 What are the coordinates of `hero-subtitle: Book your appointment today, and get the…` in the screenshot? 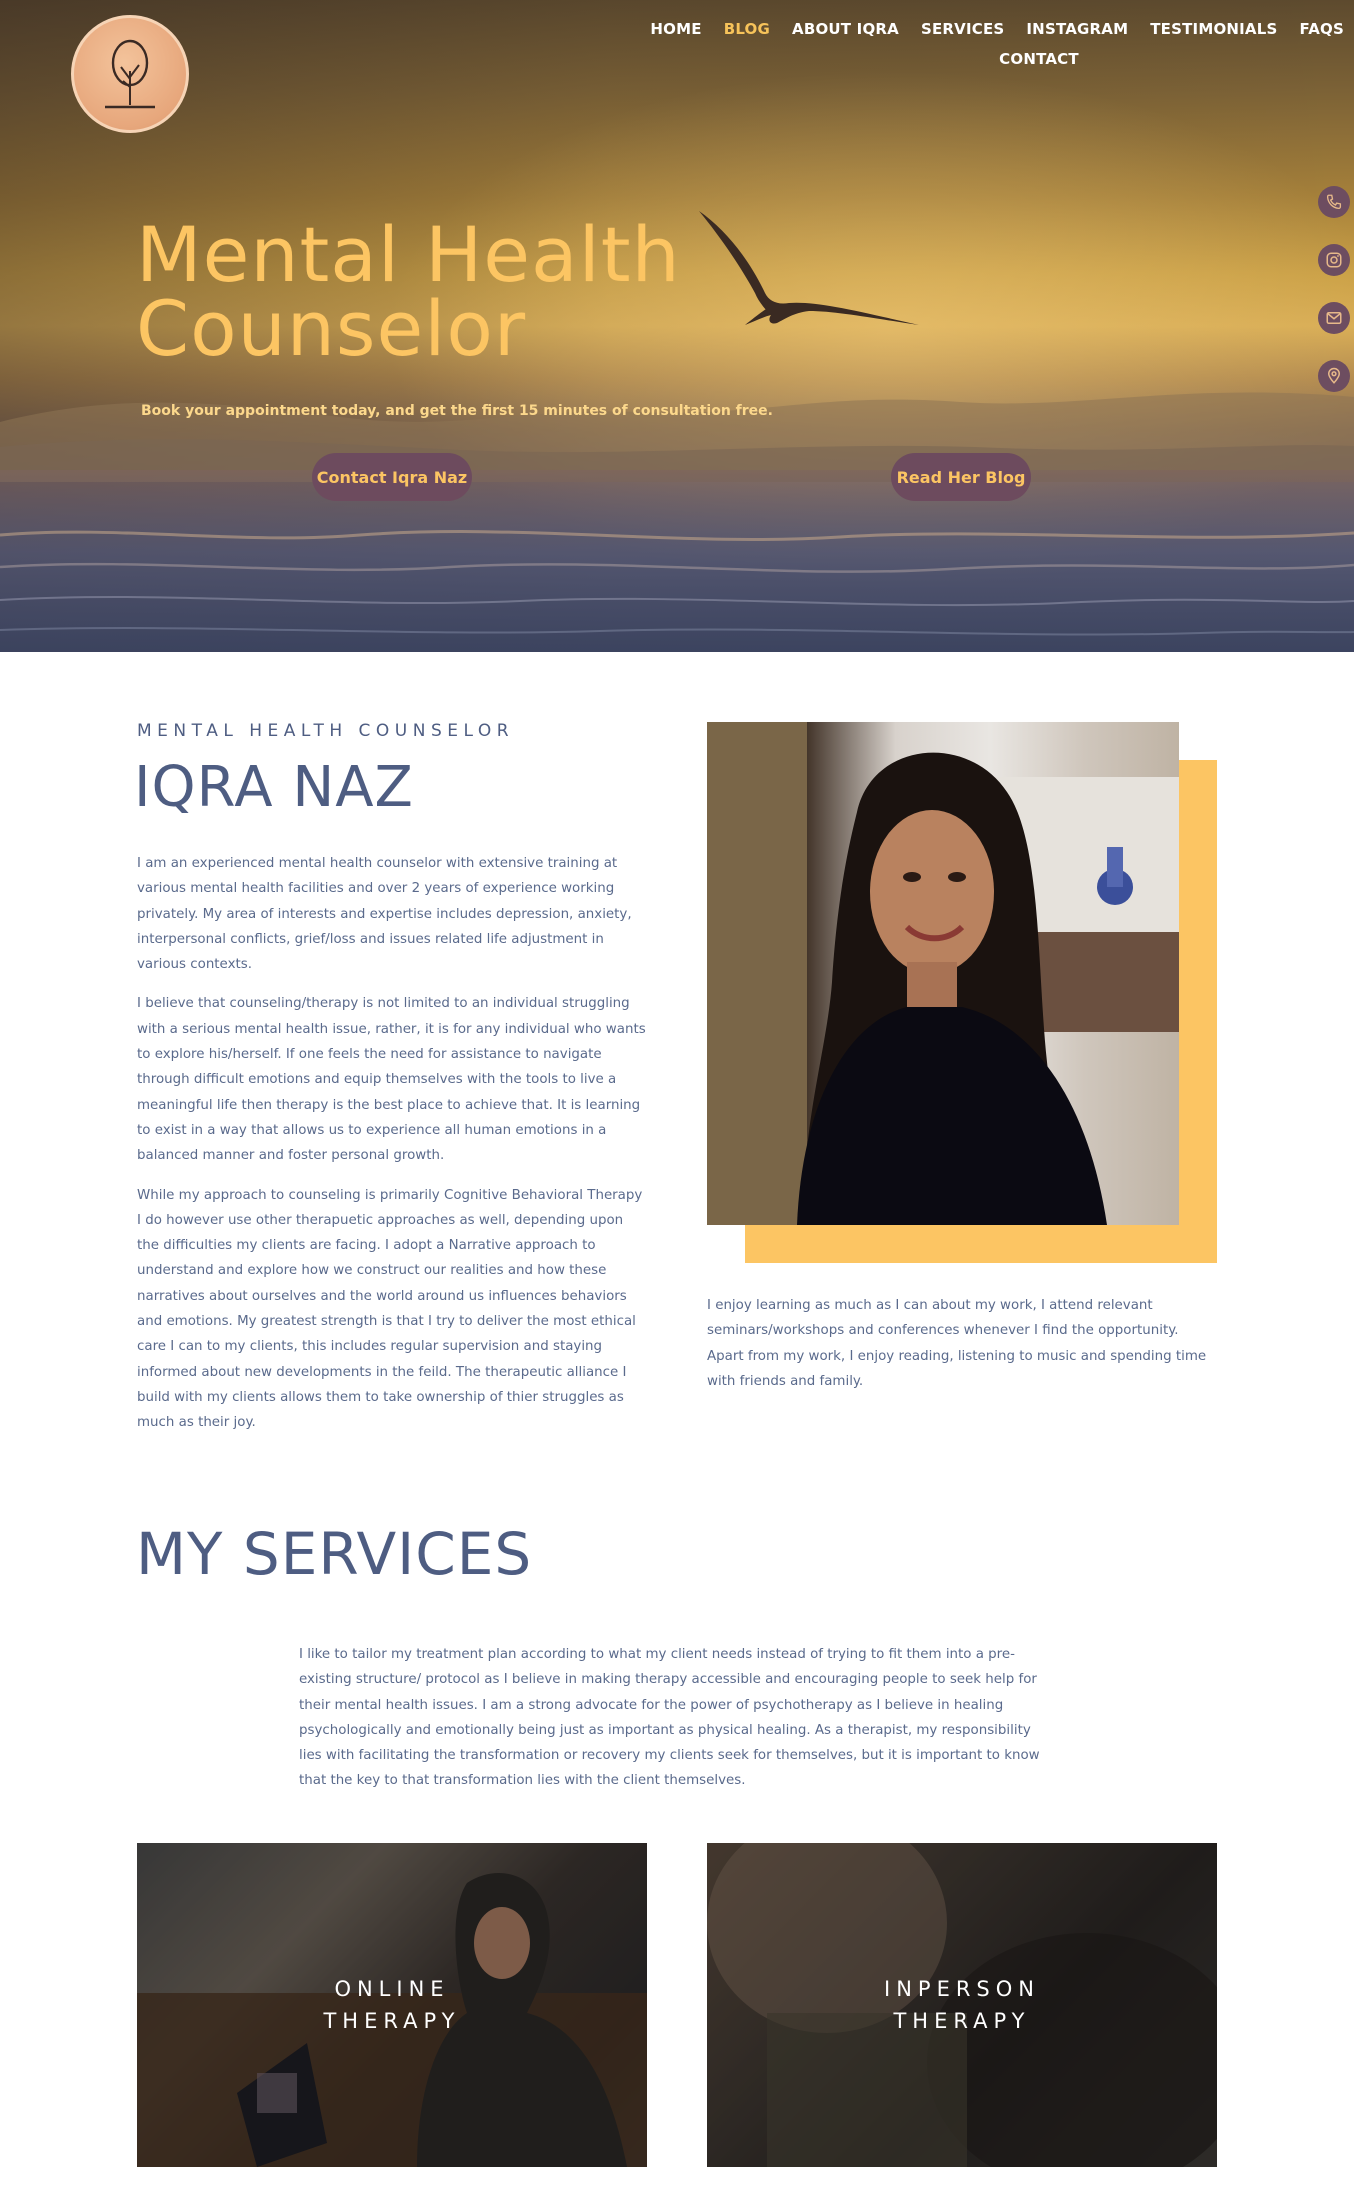 It's located at (457, 411).